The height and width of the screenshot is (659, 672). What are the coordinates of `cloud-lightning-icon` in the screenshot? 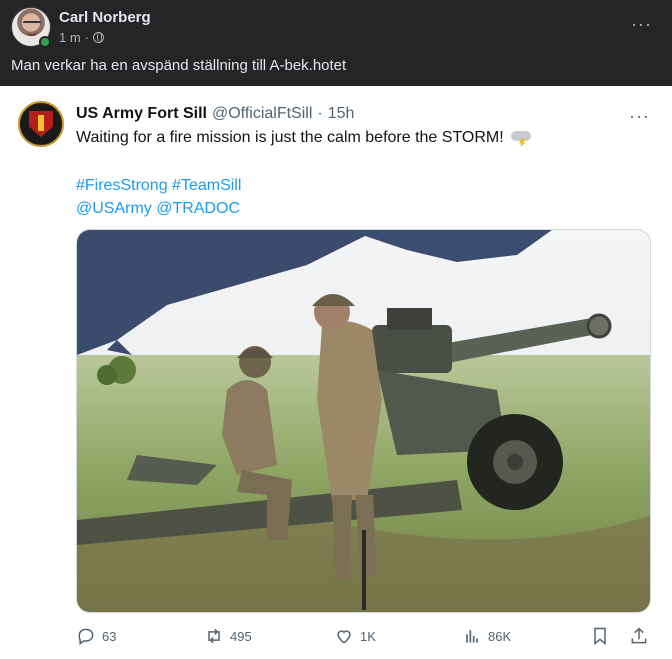 It's located at (522, 138).